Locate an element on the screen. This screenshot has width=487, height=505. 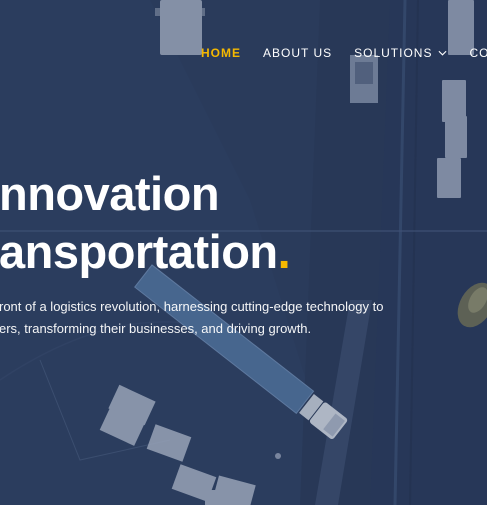
nav-item-label: ABOUT US is located at coordinates (298, 53).